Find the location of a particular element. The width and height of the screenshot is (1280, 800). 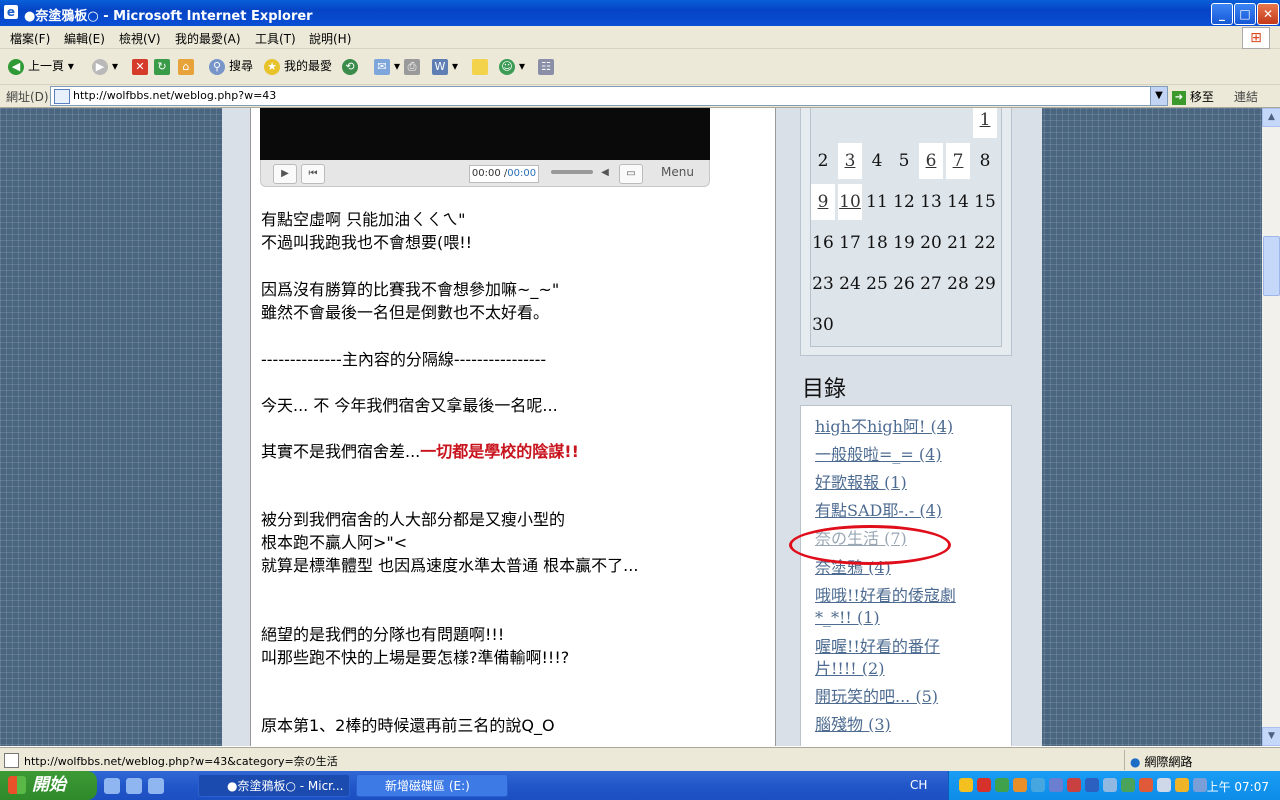

minimize-button: _ is located at coordinates (1222, 14).